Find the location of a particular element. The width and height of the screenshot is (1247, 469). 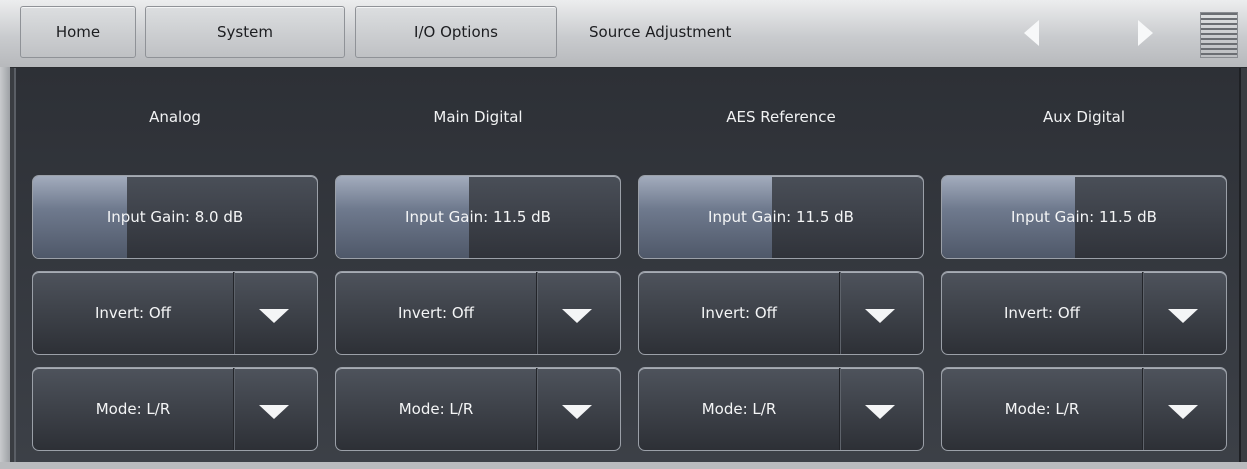

nav-back-arrow-icon is located at coordinates (1031, 33).